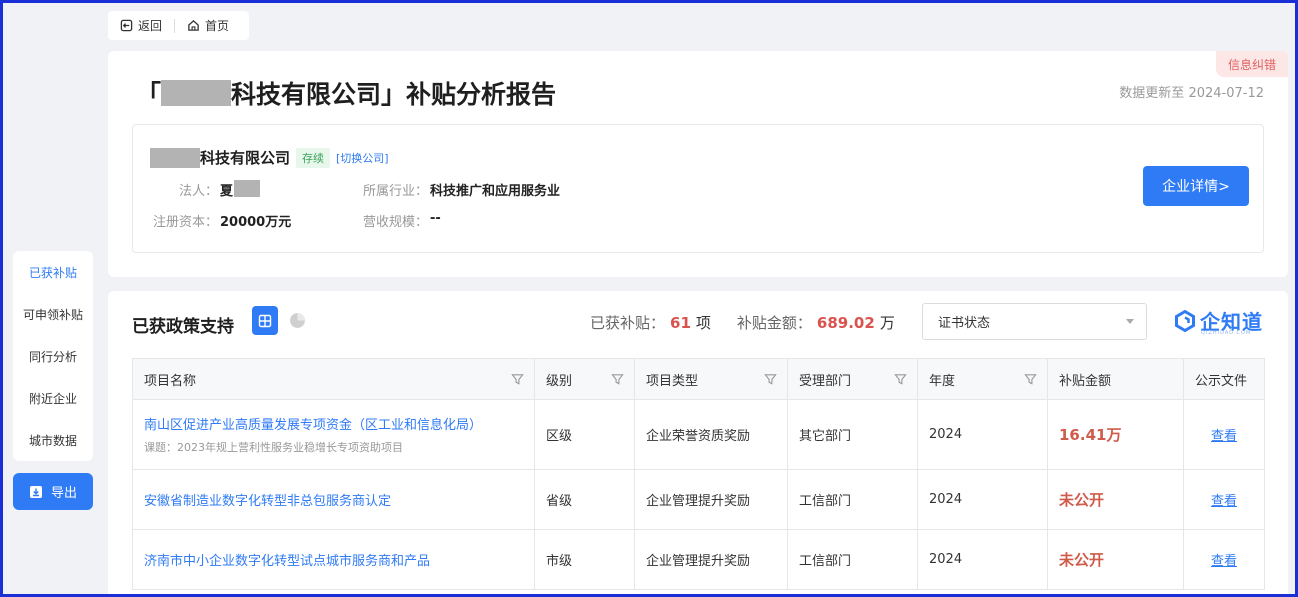 The image size is (1298, 597). Describe the element at coordinates (313, 157) in the screenshot. I see `status-badge: 存续` at that location.